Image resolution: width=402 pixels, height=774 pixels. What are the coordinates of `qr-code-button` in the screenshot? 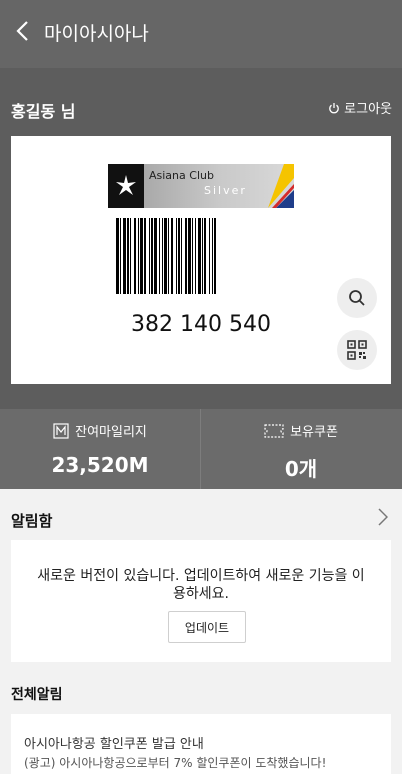 It's located at (357, 350).